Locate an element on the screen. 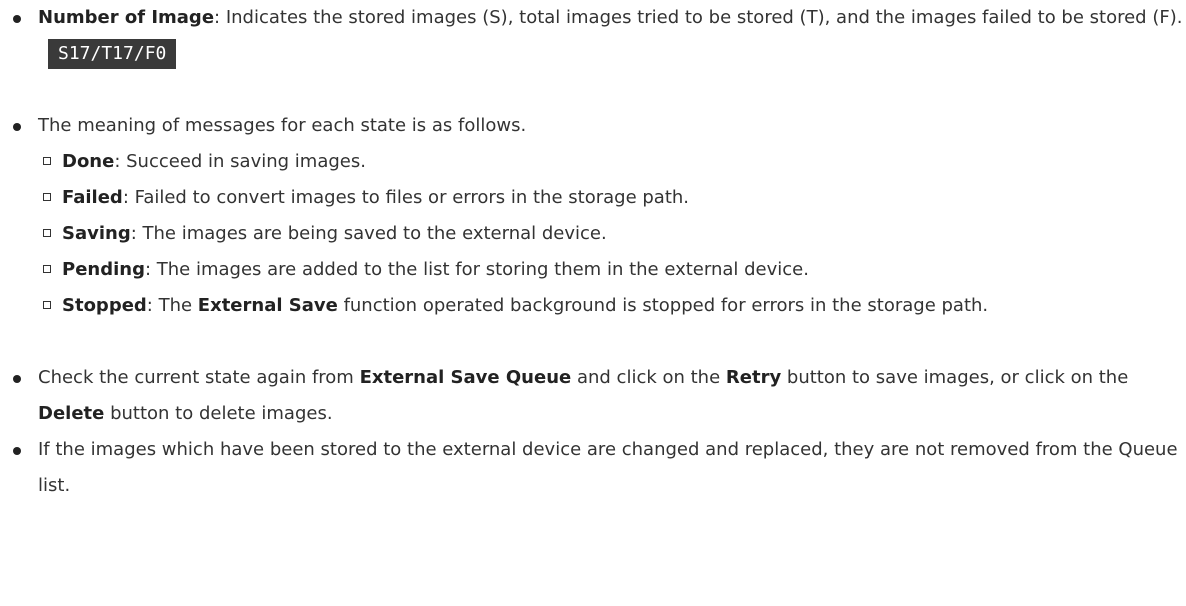 Image resolution: width=1186 pixels, height=606 pixels. external-save-term: External Save is located at coordinates (267, 305).